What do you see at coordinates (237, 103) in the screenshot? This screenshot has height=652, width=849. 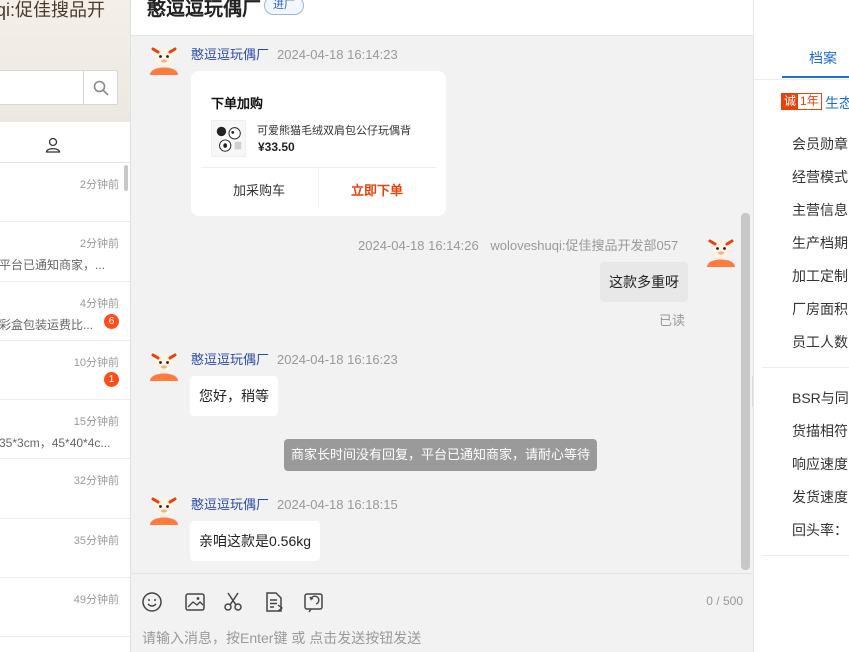 I see `card-title: 下单加购` at bounding box center [237, 103].